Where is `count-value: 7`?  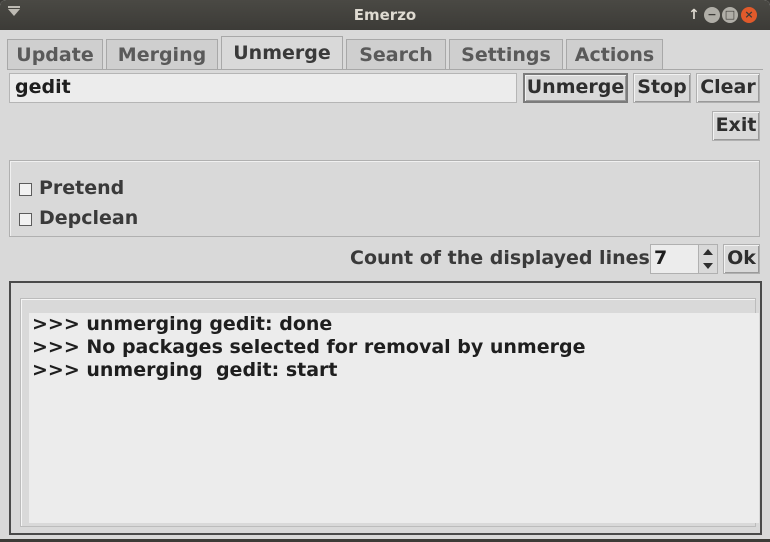 count-value: 7 is located at coordinates (660, 258).